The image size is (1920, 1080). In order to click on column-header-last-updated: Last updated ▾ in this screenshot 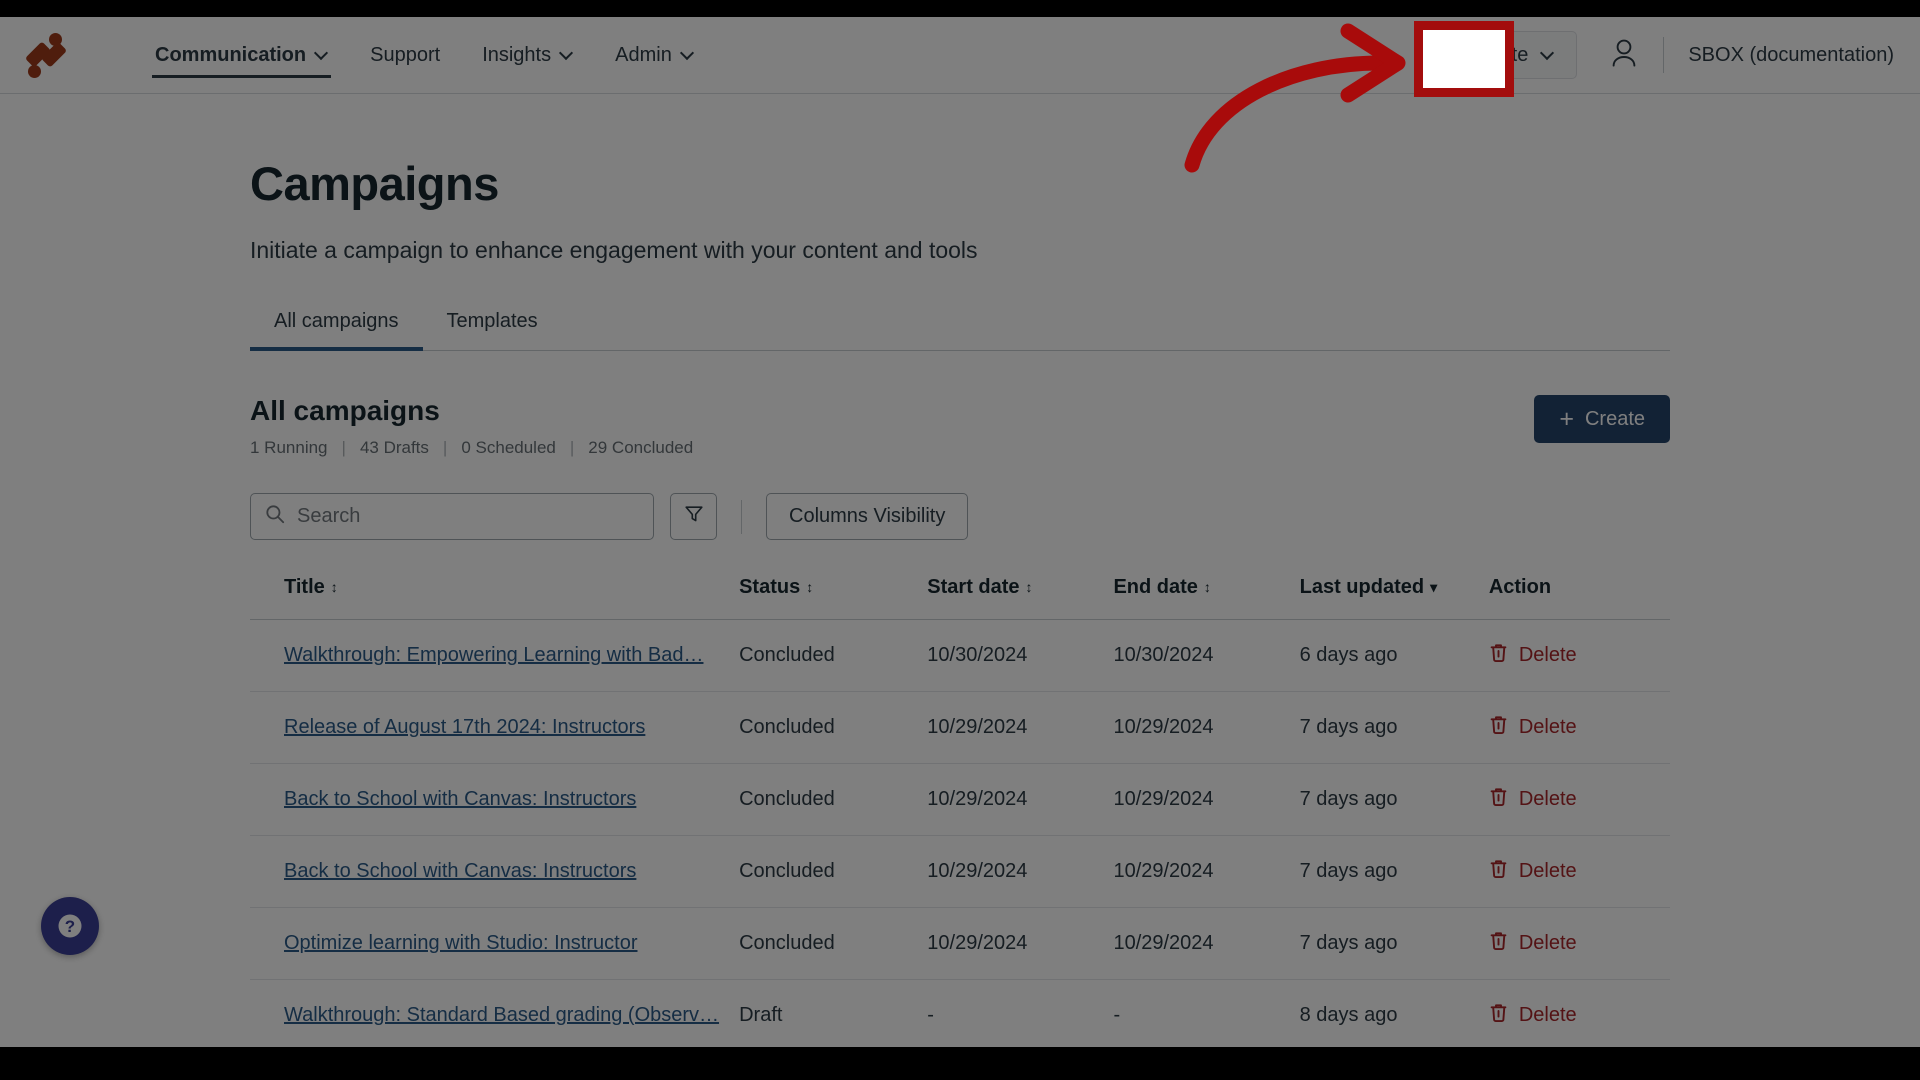, I will do `click(1394, 598)`.